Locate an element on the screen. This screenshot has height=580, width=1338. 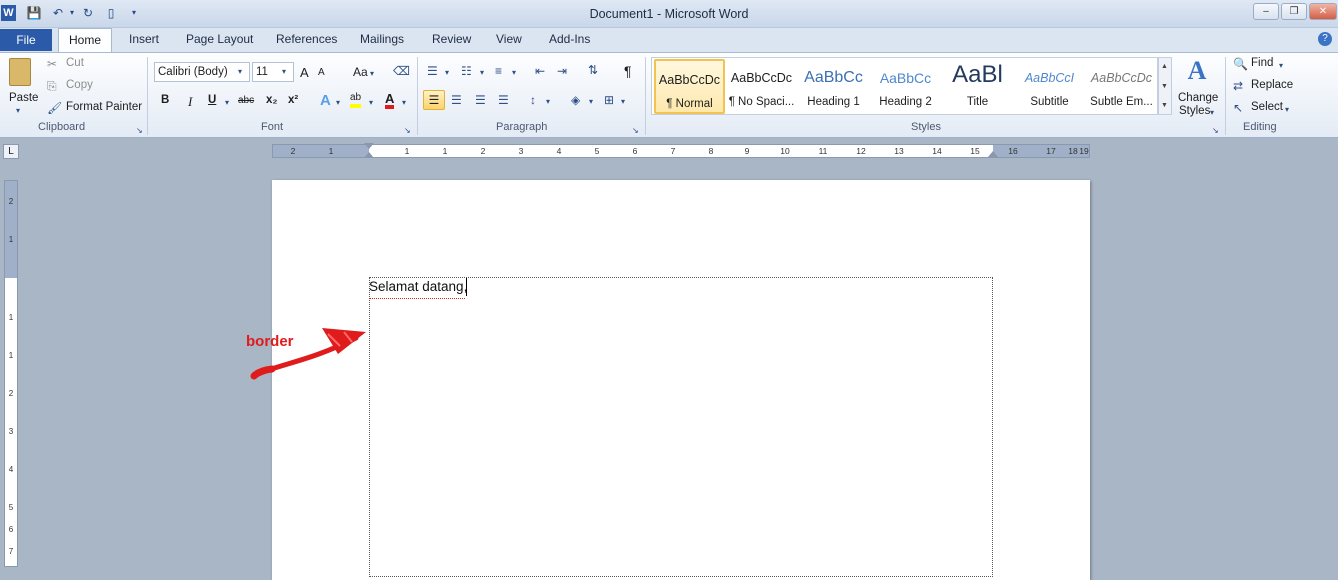
borders-icon: ⊞ is located at coordinates (609, 100).